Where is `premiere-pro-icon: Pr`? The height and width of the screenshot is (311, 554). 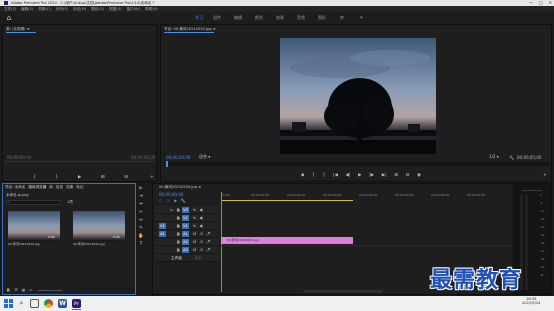 premiere-pro-icon: Pr is located at coordinates (76, 303).